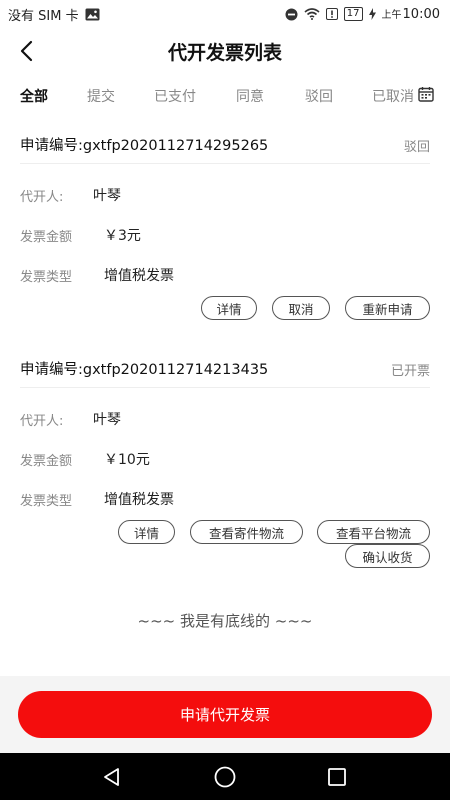 The height and width of the screenshot is (800, 450). What do you see at coordinates (301, 308) in the screenshot?
I see `cancel-button: 取消` at bounding box center [301, 308].